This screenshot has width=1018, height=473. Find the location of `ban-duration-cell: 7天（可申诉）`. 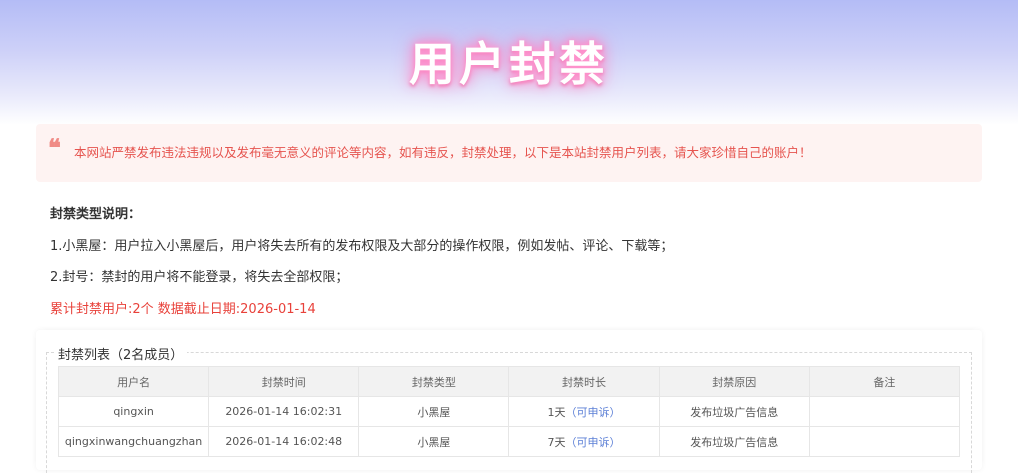

ban-duration-cell: 7天（可申诉） is located at coordinates (584, 441).